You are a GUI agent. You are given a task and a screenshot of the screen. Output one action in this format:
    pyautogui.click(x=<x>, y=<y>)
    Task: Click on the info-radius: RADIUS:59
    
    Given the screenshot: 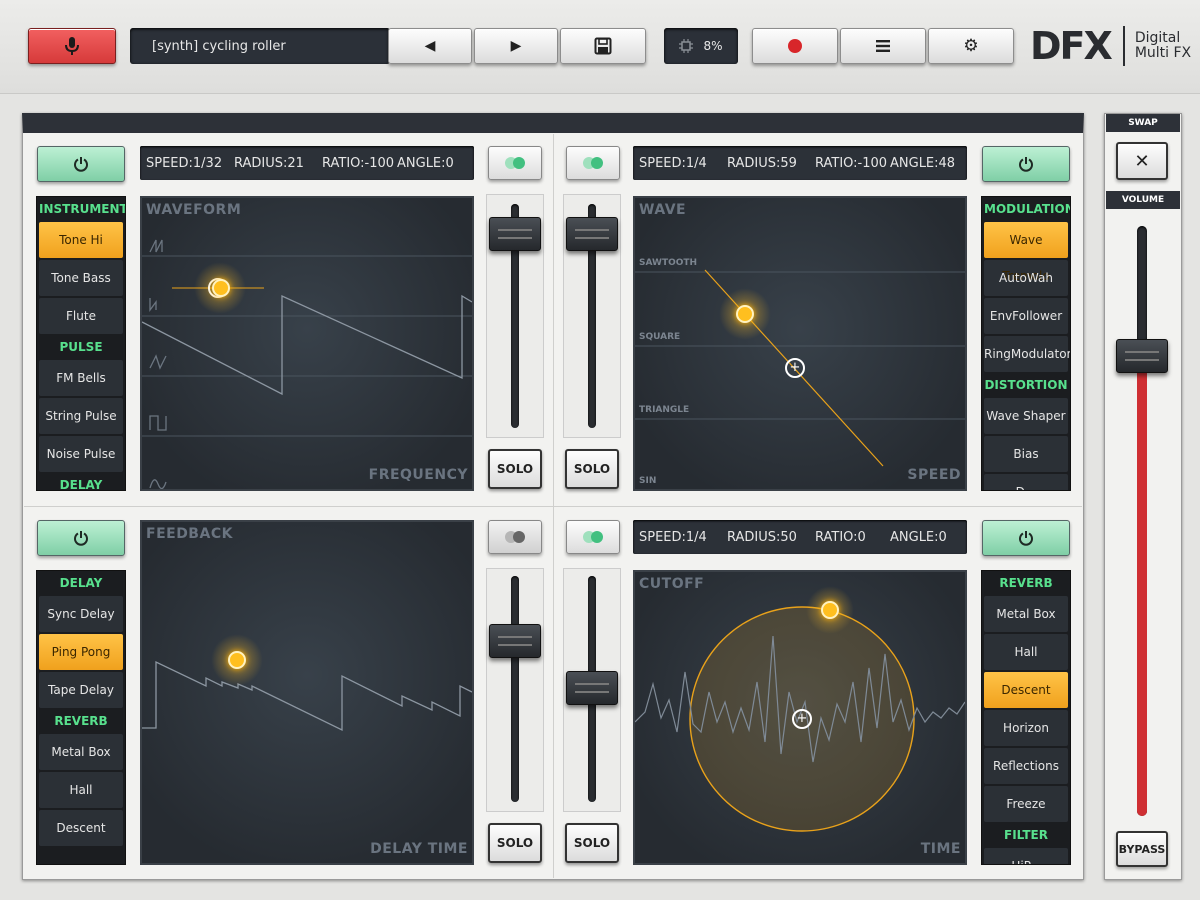 What is the action you would take?
    pyautogui.click(x=762, y=163)
    